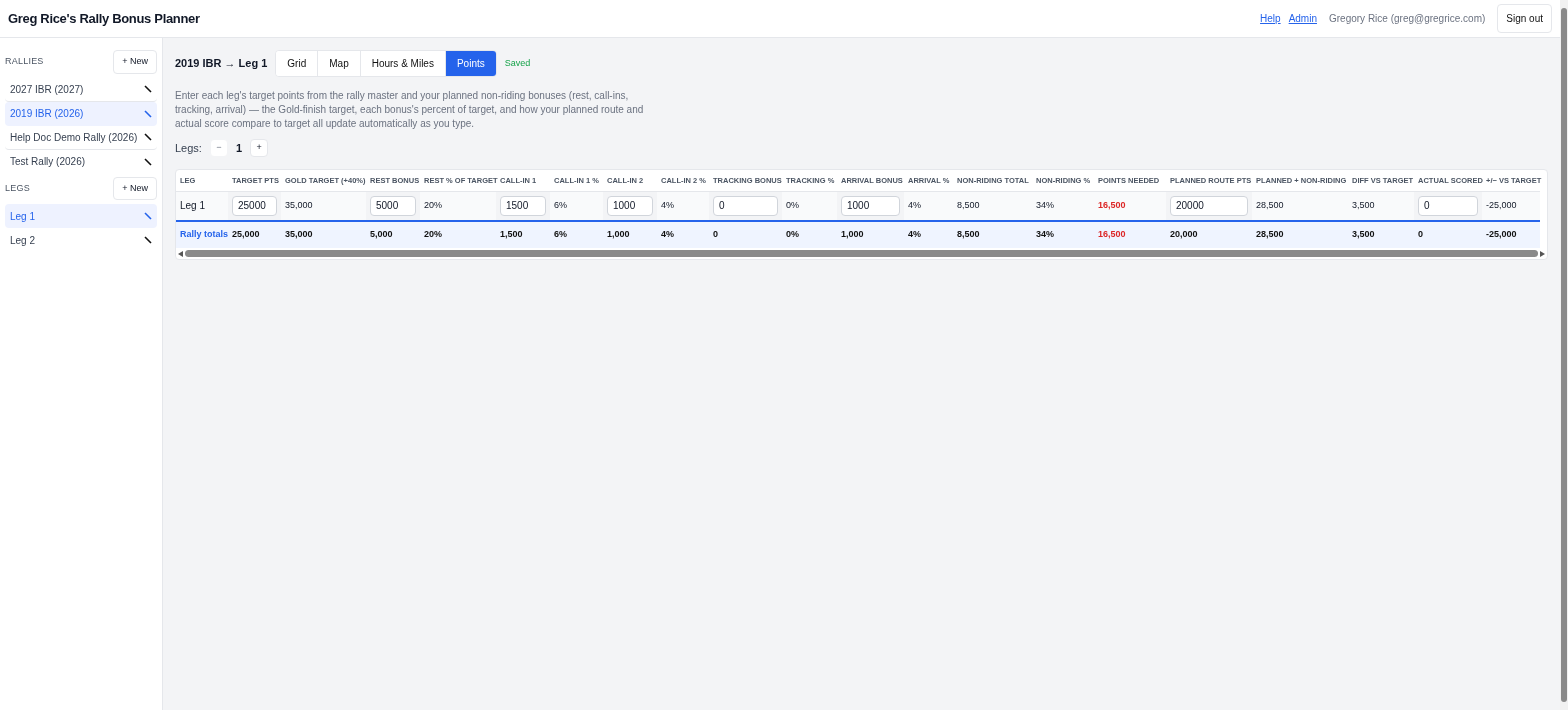  What do you see at coordinates (1381, 206) in the screenshot?
I see `table-cell: 3,500` at bounding box center [1381, 206].